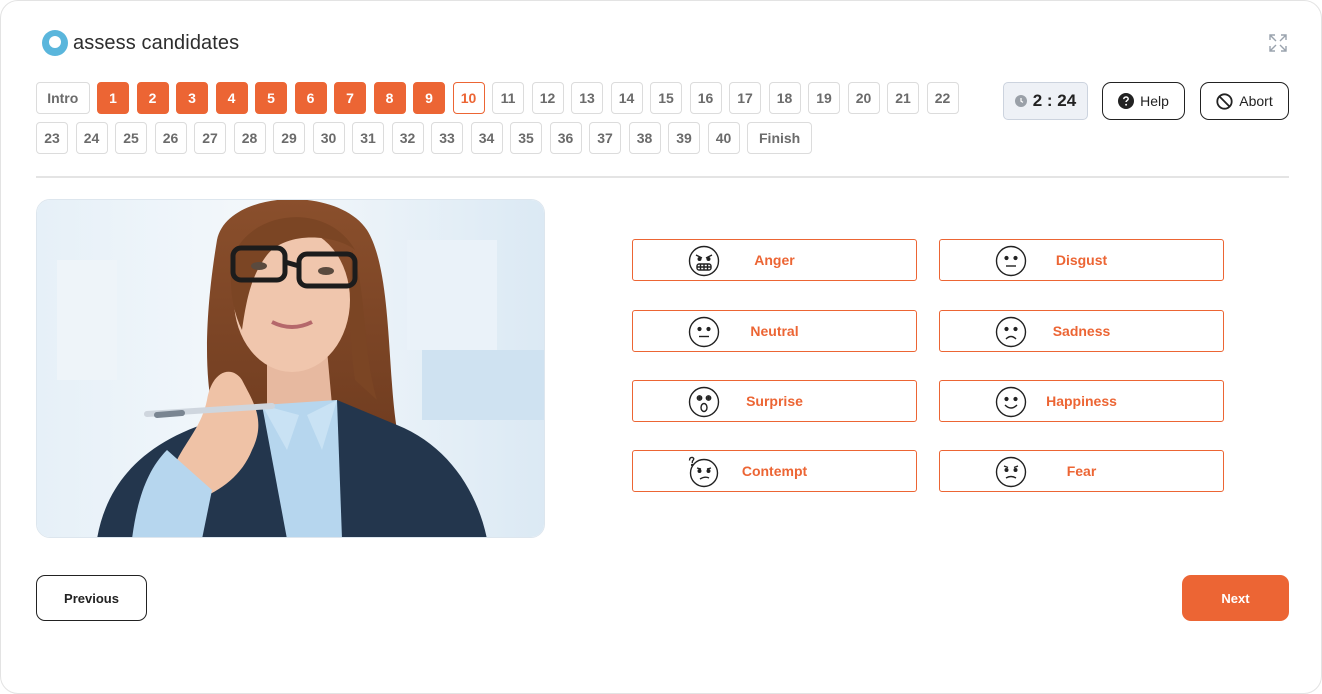 The height and width of the screenshot is (694, 1322). I want to click on question-button-35: 35, so click(526, 138).